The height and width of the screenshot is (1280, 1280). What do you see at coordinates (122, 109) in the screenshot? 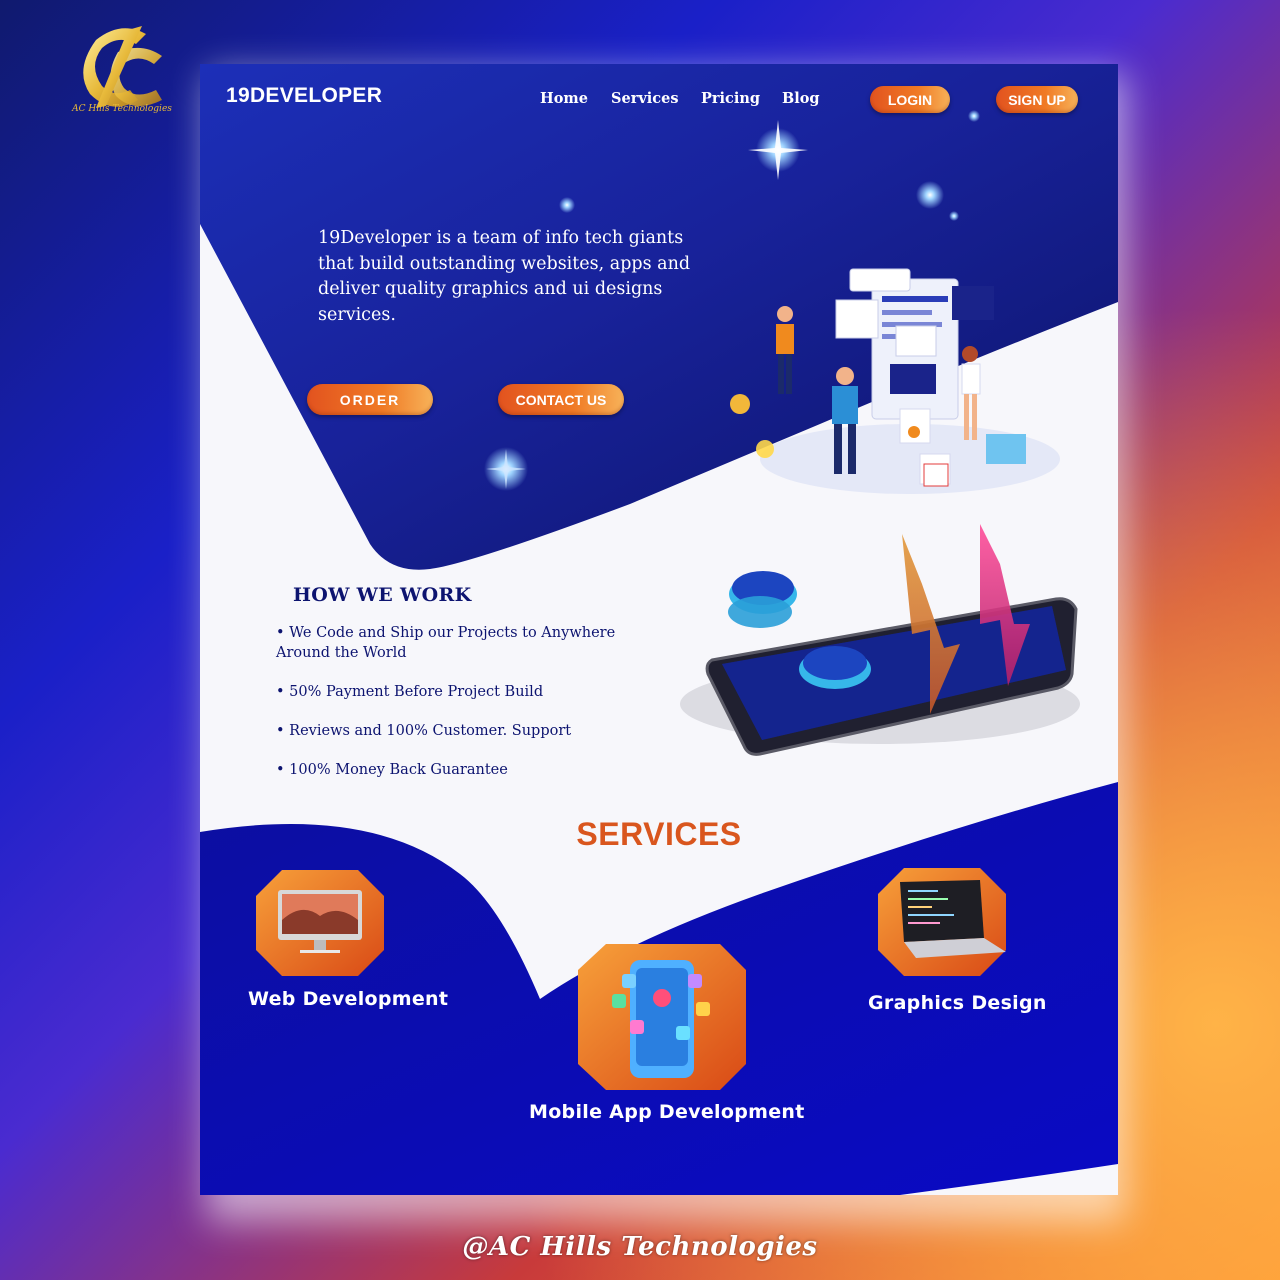
I see `brand-name: AC Hills Technologies` at bounding box center [122, 109].